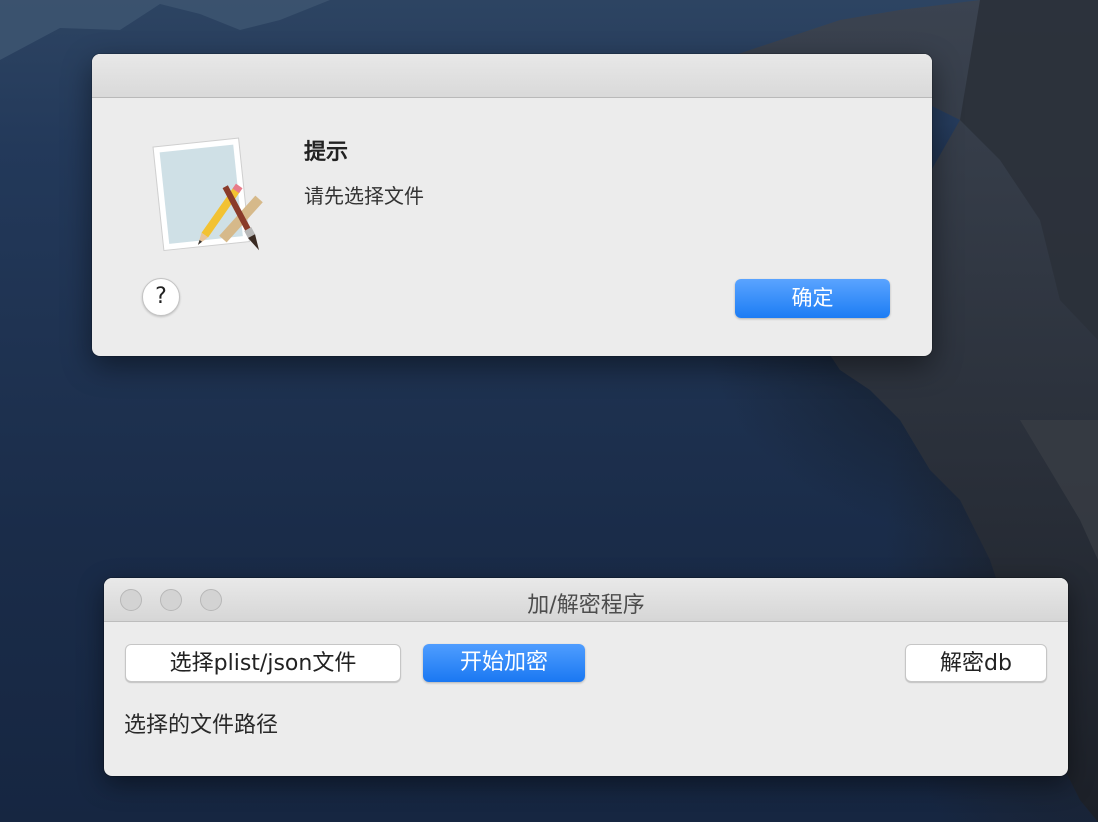 The image size is (1098, 822). I want to click on start-encrypt-button: 开始加密, so click(504, 663).